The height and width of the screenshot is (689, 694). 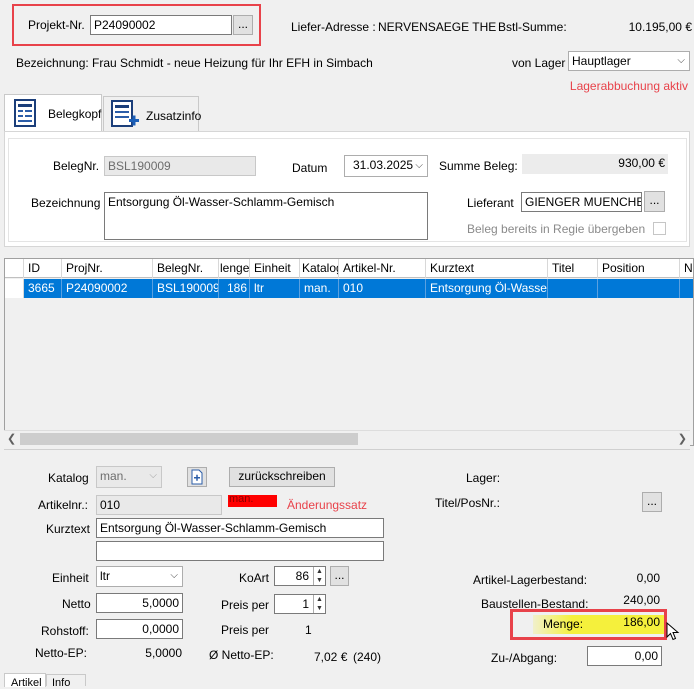 I want to click on lieferant-field: GIENGER MUENCHEN, so click(x=581, y=202).